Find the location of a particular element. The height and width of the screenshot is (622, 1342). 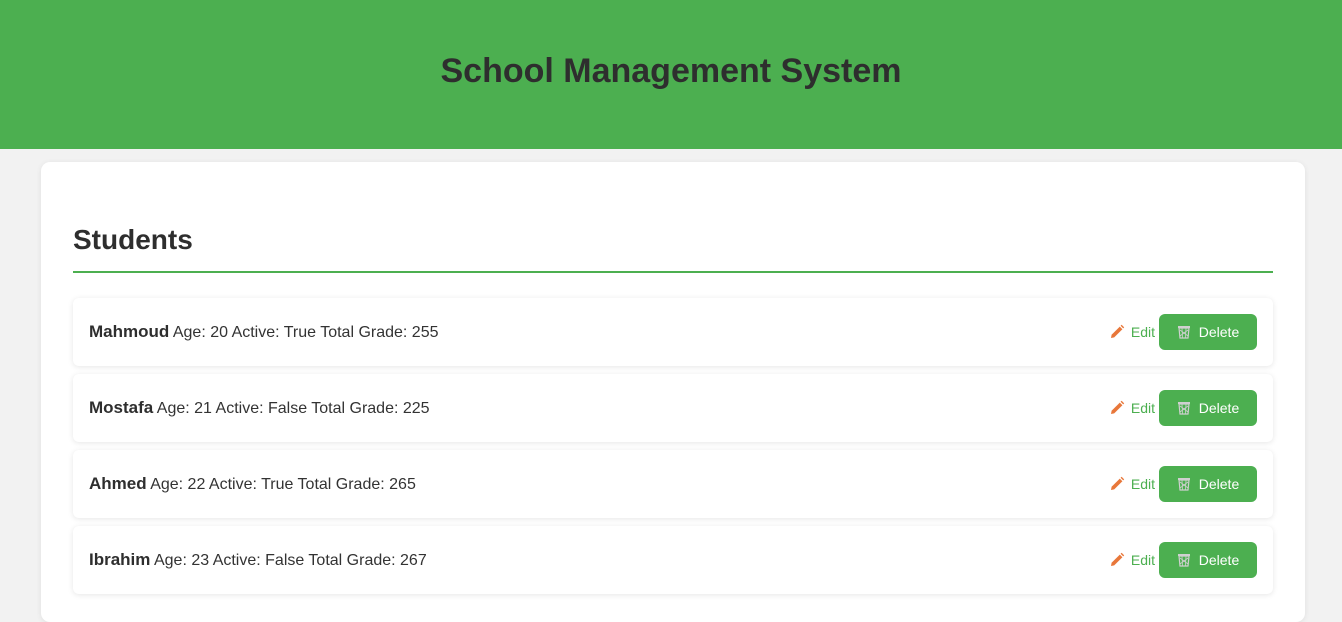

student-name: Mostafa is located at coordinates (121, 407).